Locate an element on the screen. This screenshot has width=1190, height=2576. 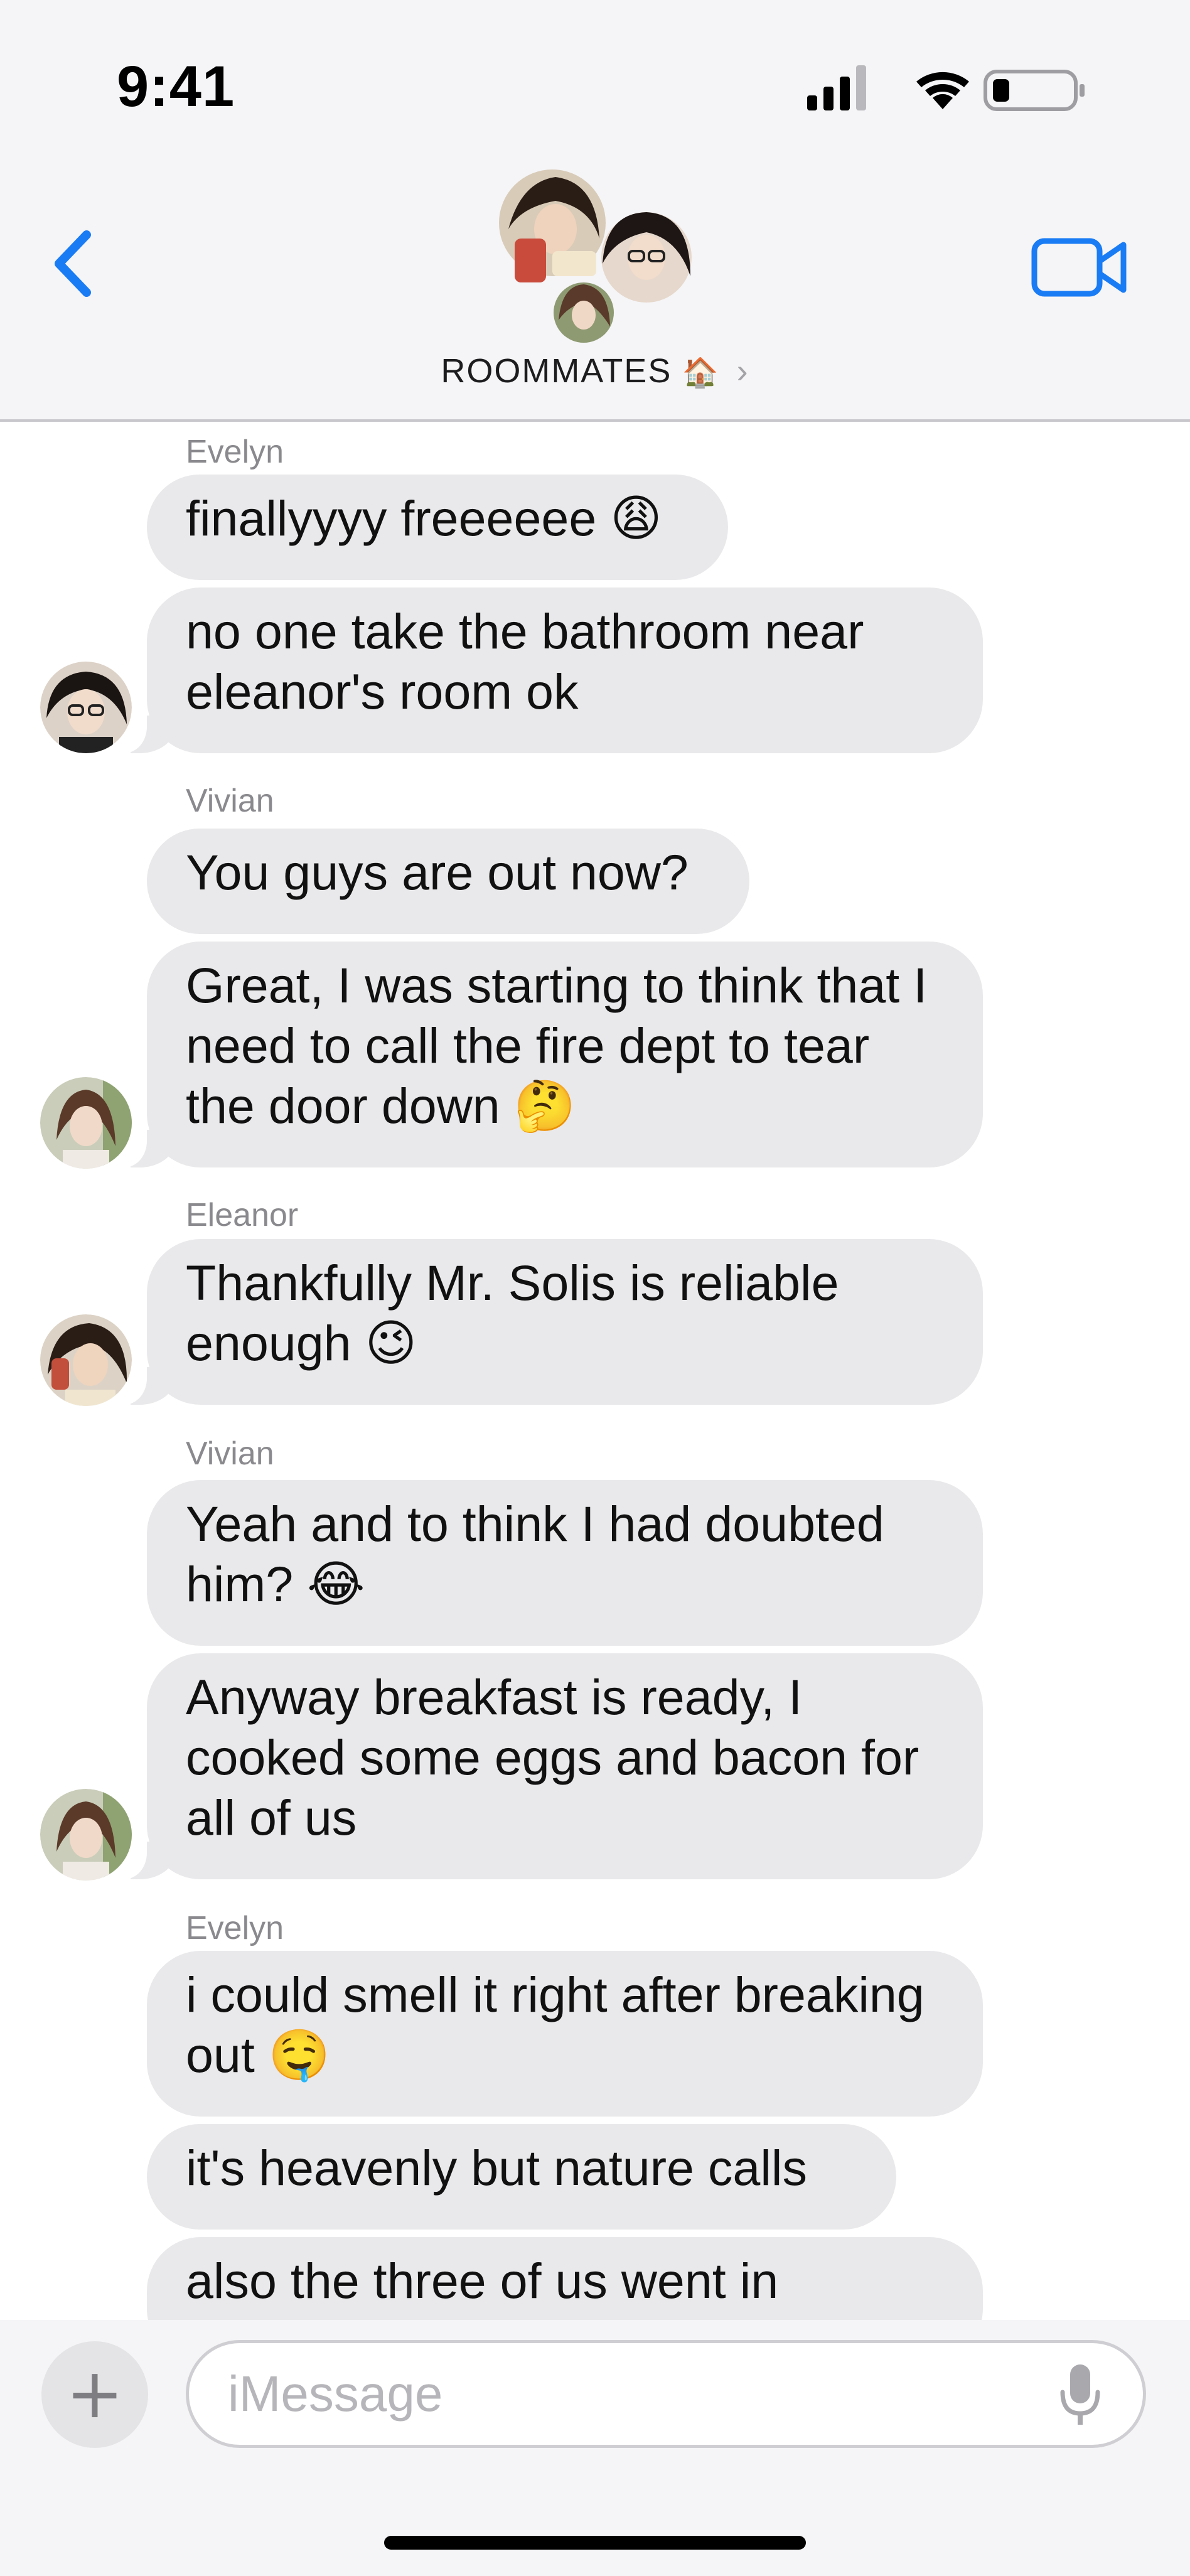
home-indicator is located at coordinates (595, 2543).